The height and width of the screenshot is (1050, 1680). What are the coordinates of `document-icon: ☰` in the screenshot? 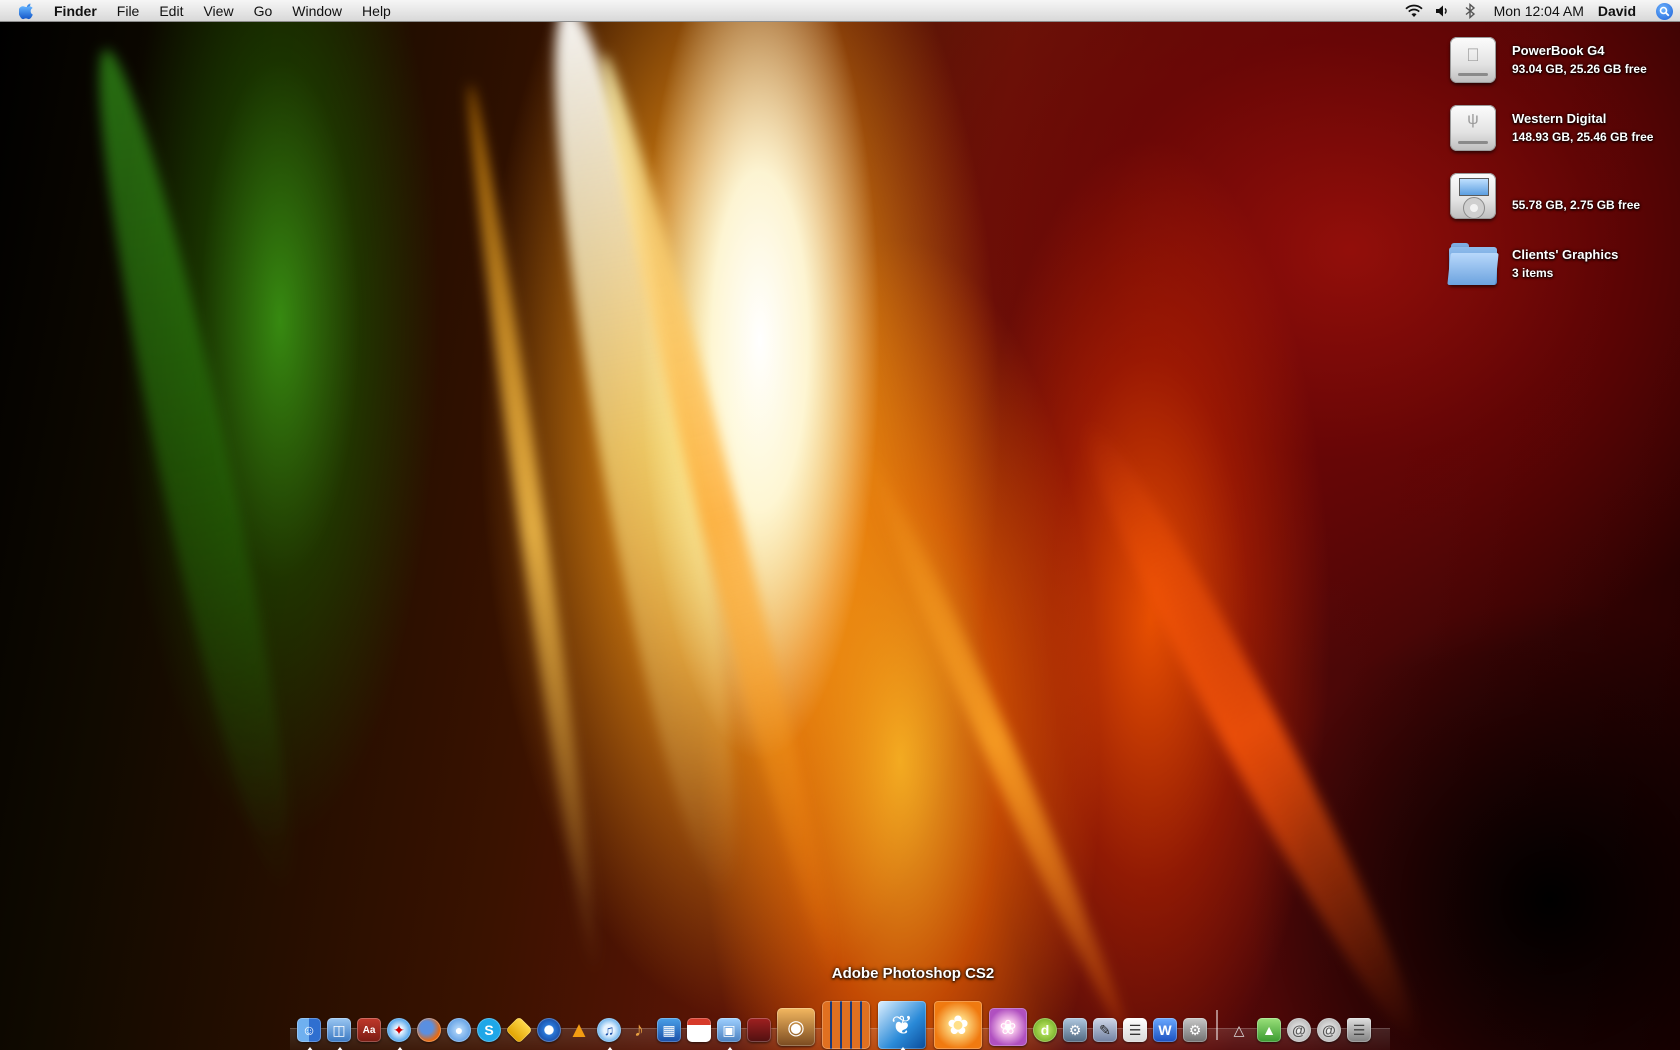 It's located at (1135, 1030).